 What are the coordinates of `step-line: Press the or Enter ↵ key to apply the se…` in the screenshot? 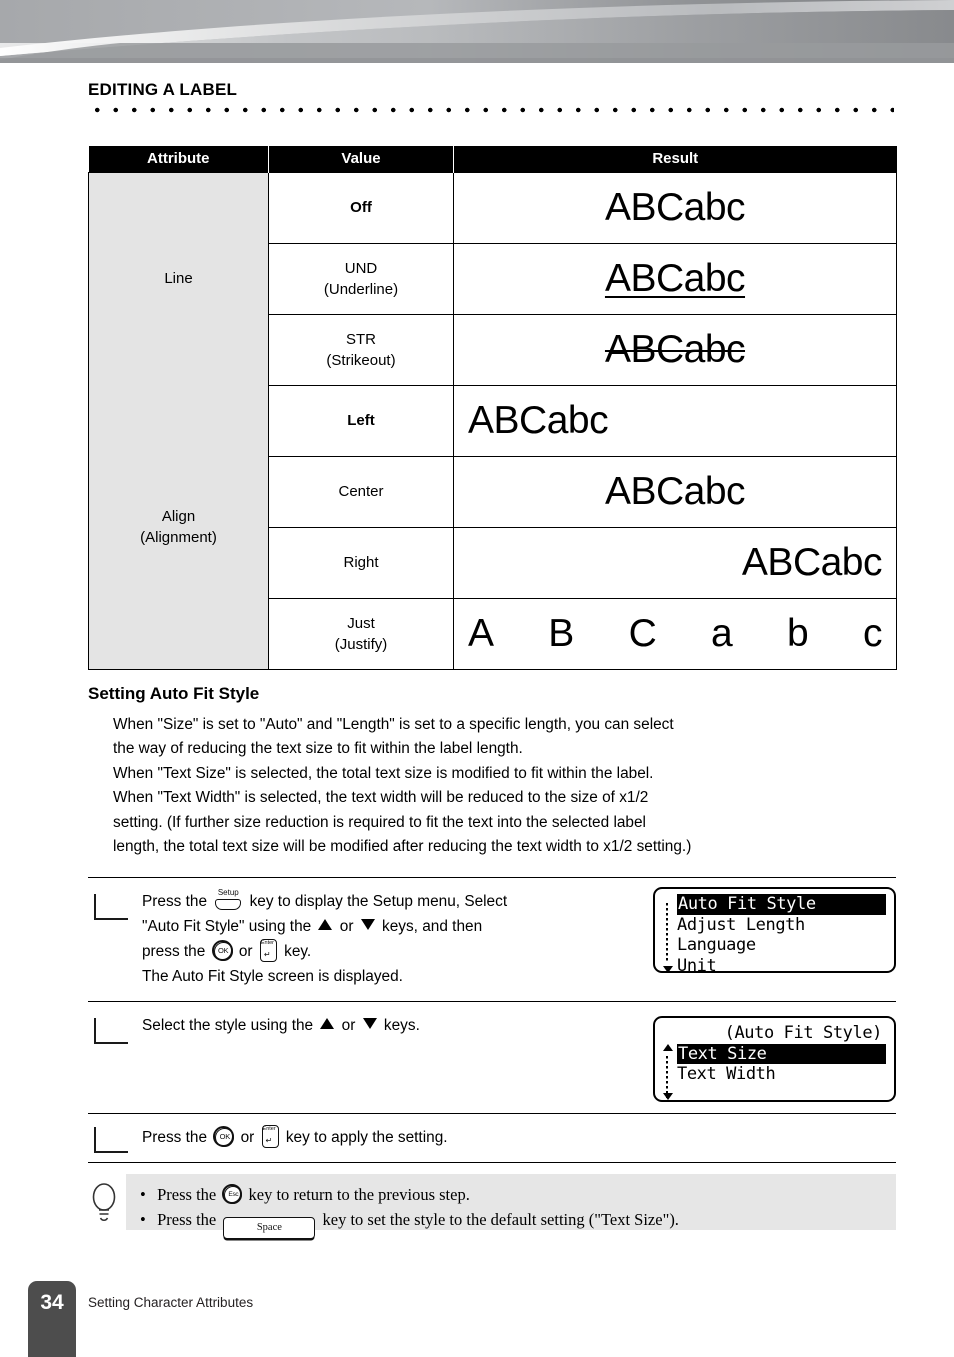 It's located at (422, 1137).